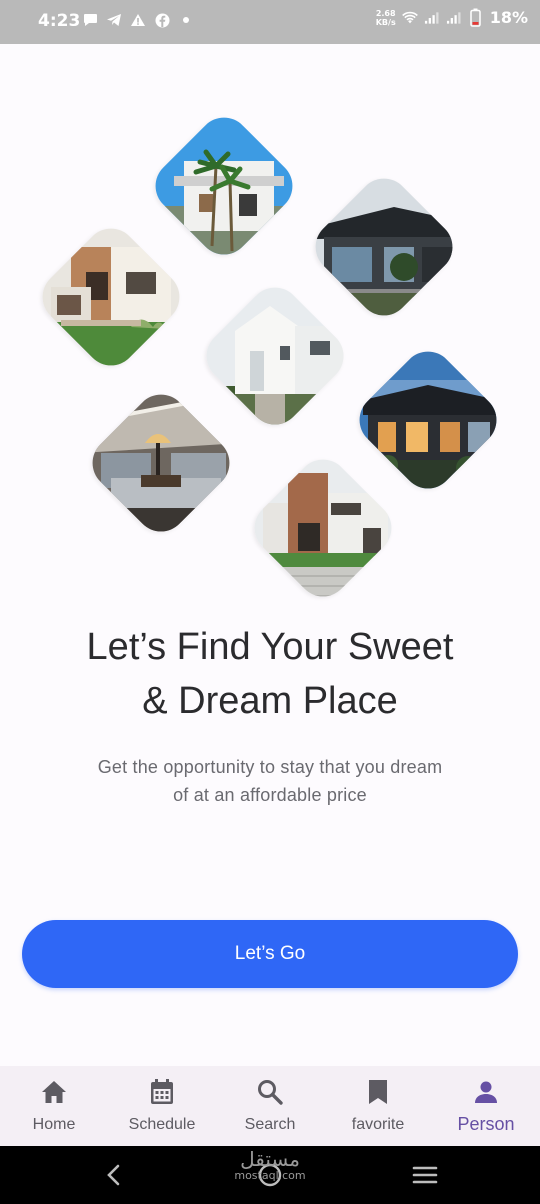  Describe the element at coordinates (385, 13) in the screenshot. I see `net-speed-value: 2.68` at that location.